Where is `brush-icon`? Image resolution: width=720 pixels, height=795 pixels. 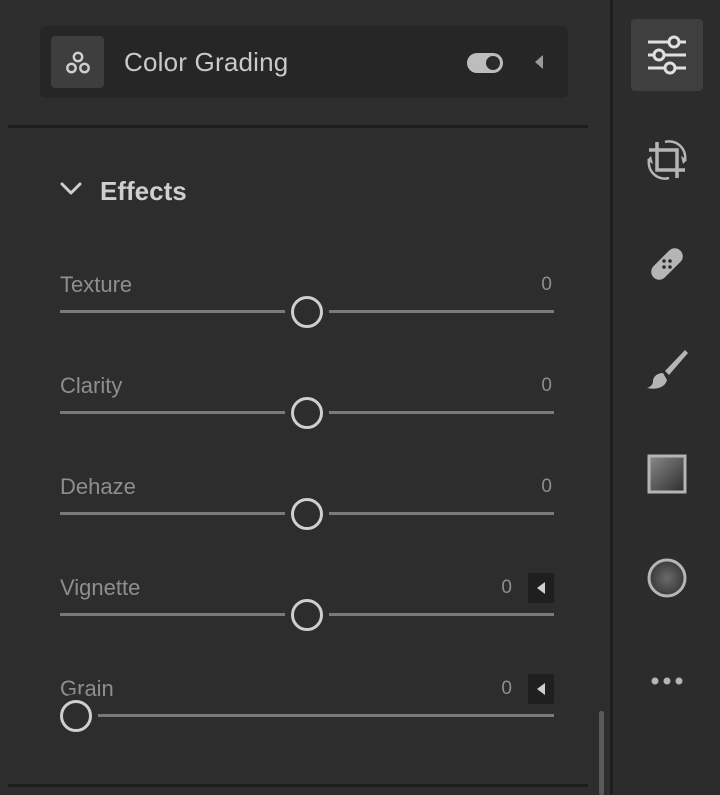
brush-icon is located at coordinates (667, 369).